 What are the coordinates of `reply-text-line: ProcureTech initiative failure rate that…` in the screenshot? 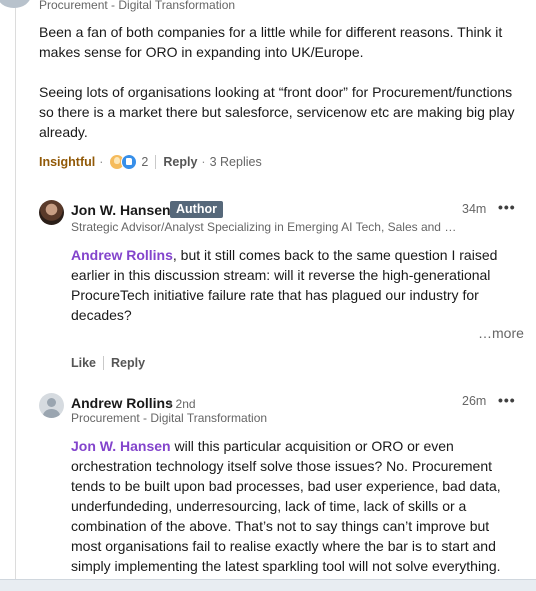 It's located at (275, 295).